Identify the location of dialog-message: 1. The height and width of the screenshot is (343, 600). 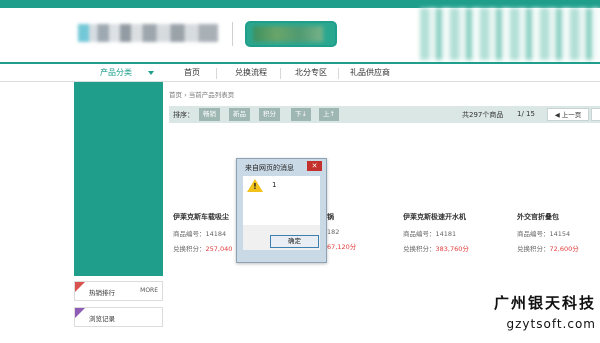
(274, 185).